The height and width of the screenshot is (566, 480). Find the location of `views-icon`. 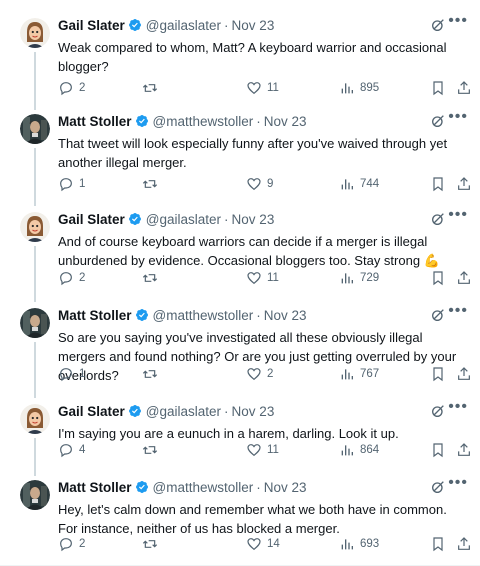

views-icon is located at coordinates (347, 184).